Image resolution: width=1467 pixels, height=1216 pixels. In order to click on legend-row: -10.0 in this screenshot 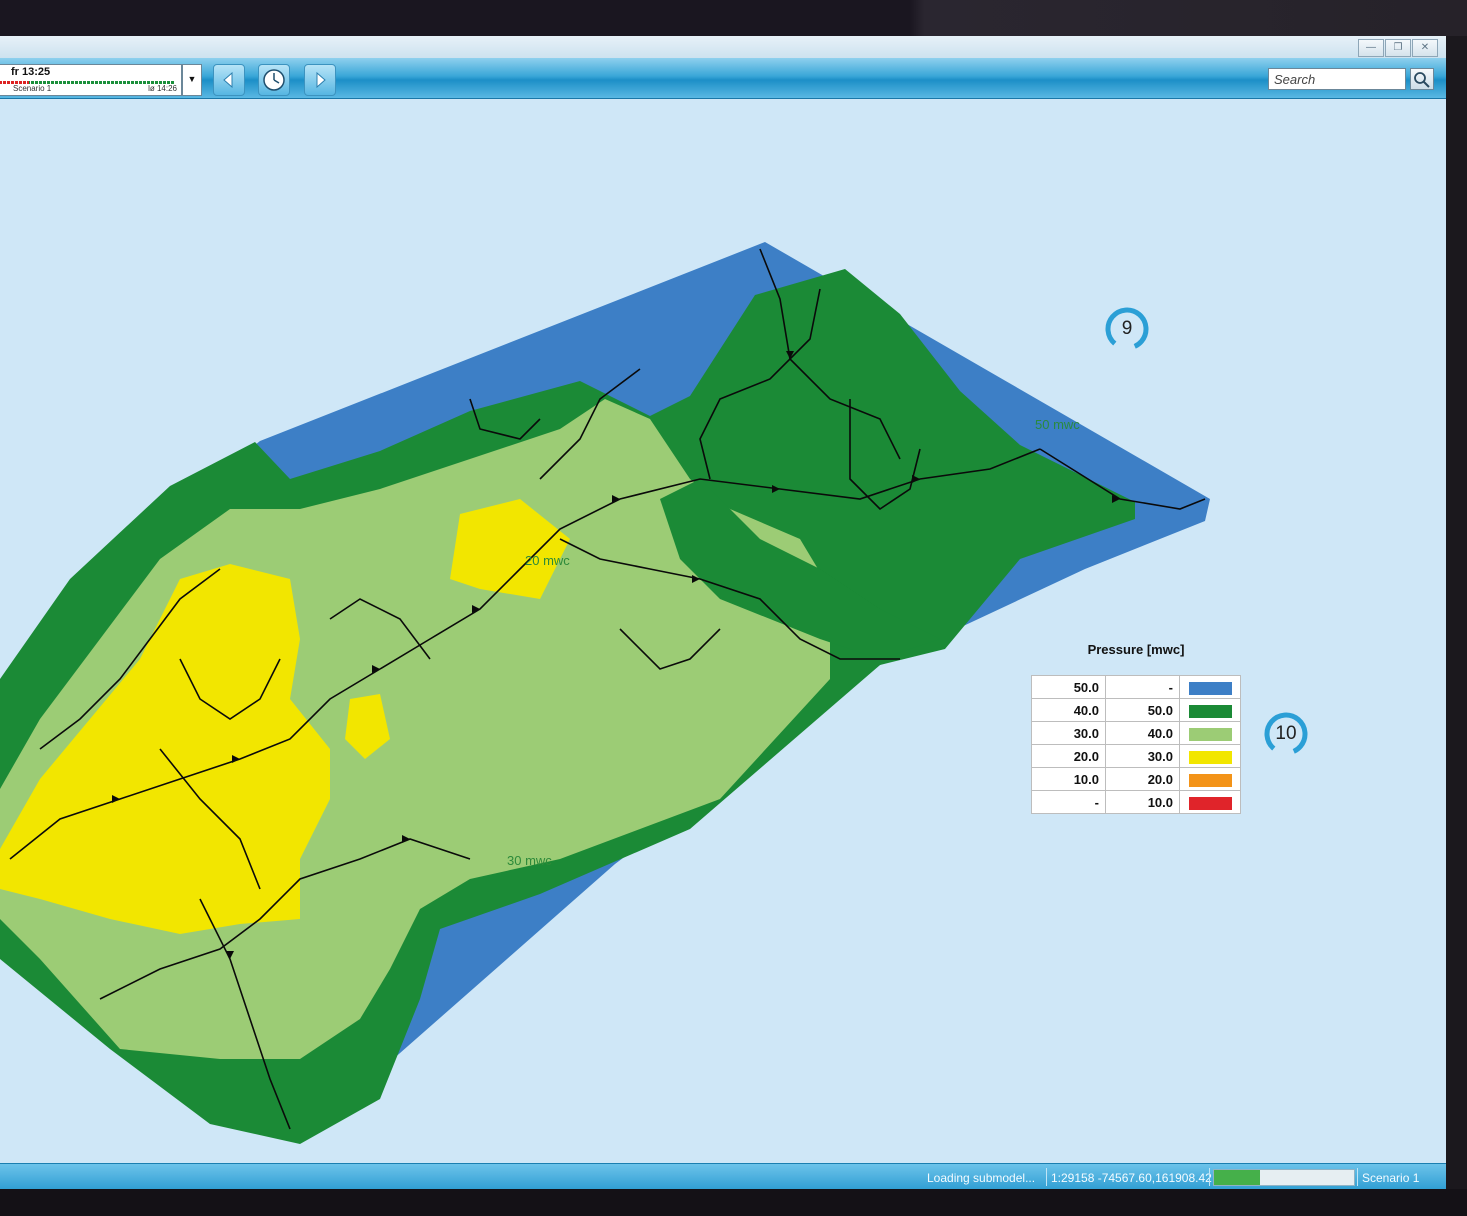, I will do `click(1136, 802)`.